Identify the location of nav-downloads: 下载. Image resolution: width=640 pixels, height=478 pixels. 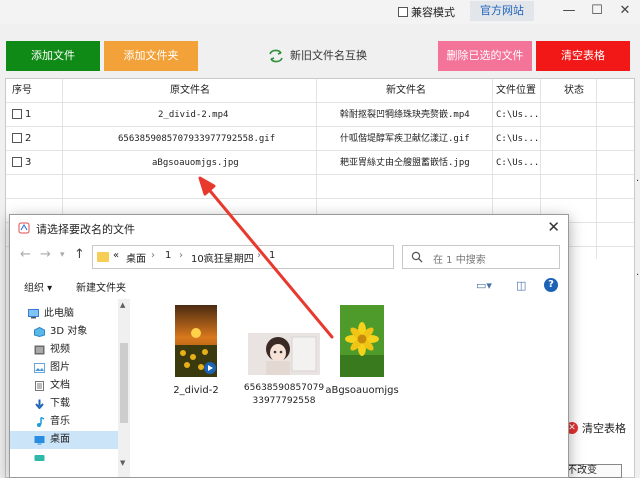
(64, 404).